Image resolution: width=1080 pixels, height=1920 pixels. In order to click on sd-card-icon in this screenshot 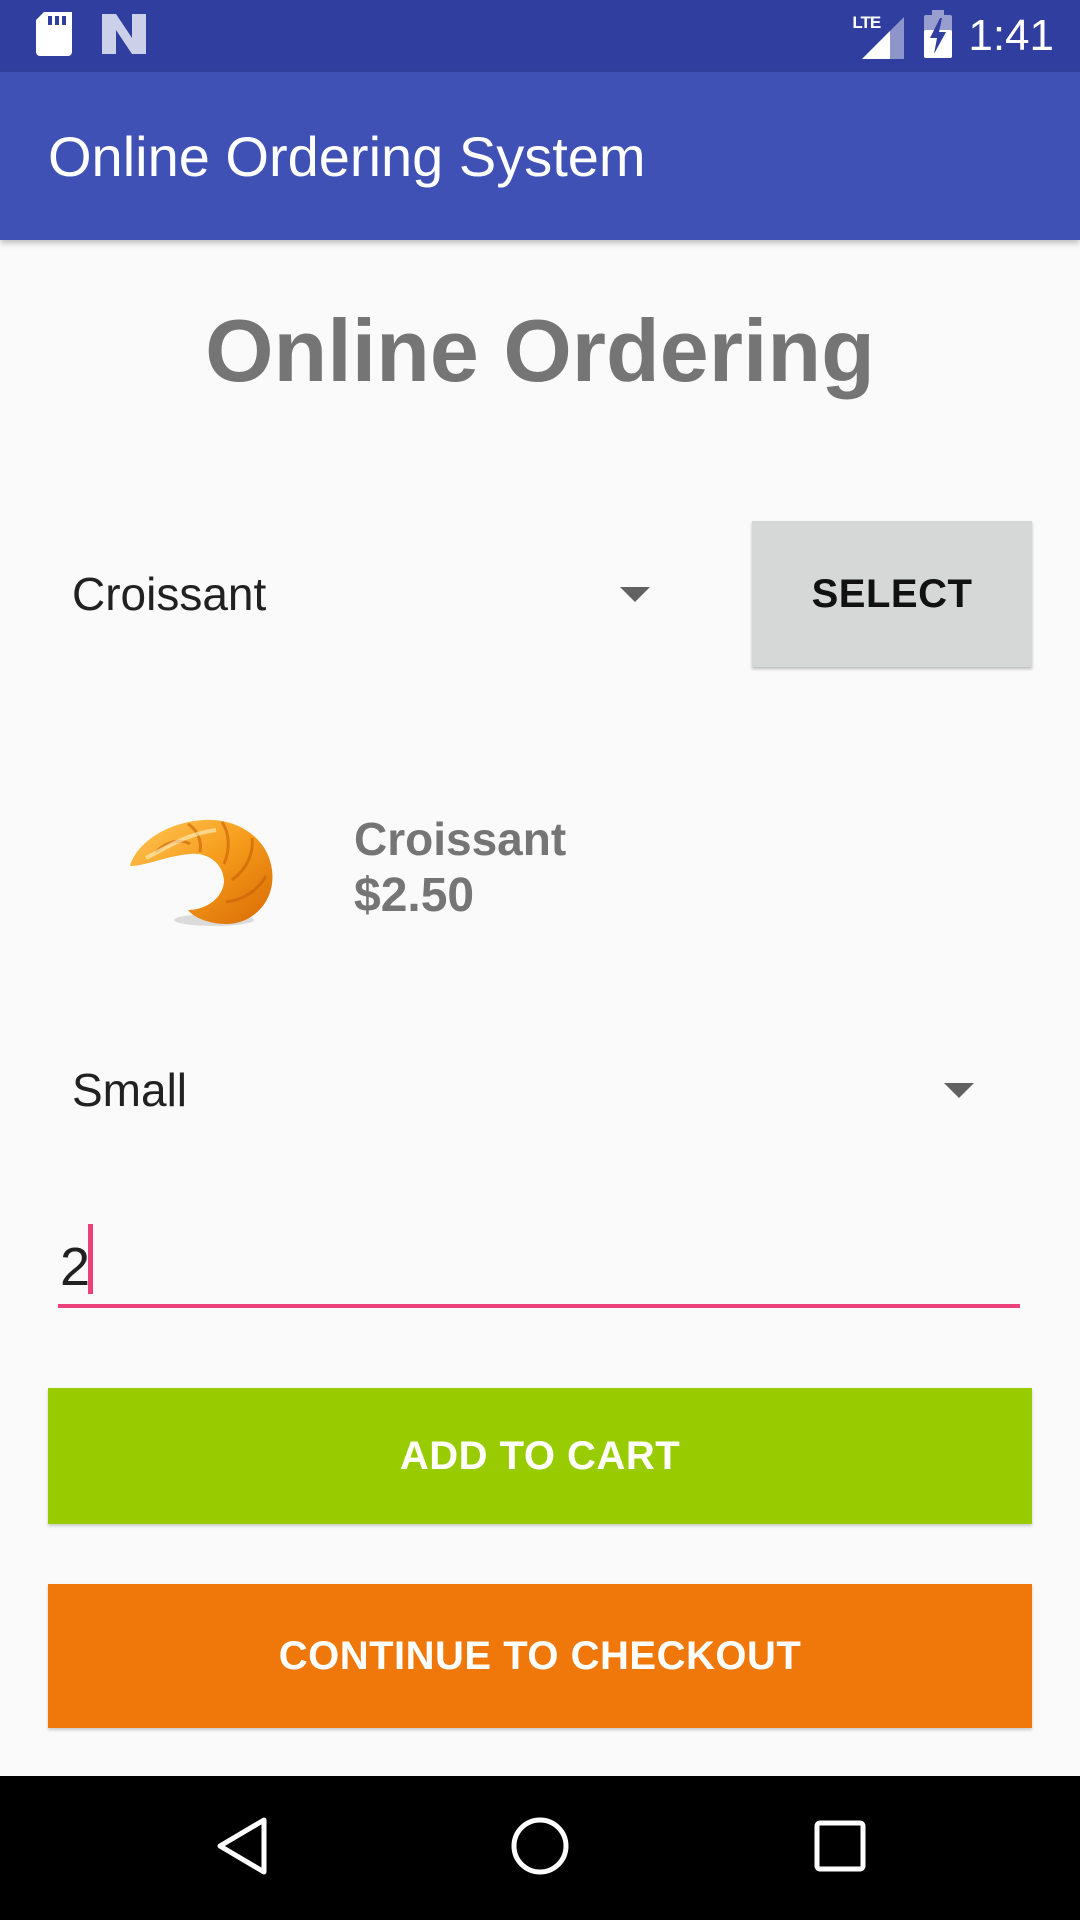, I will do `click(54, 36)`.